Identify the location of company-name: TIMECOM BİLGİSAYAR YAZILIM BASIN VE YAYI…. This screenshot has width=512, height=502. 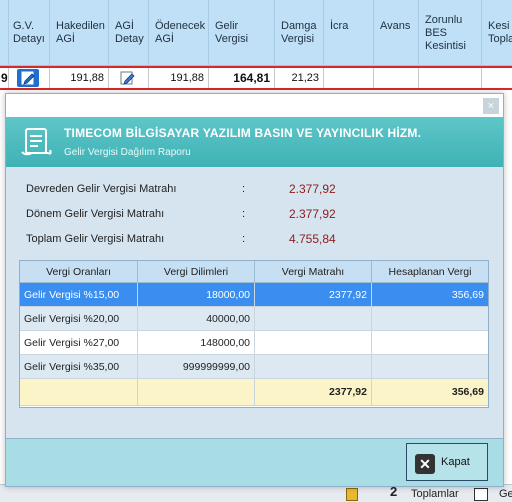
(243, 133).